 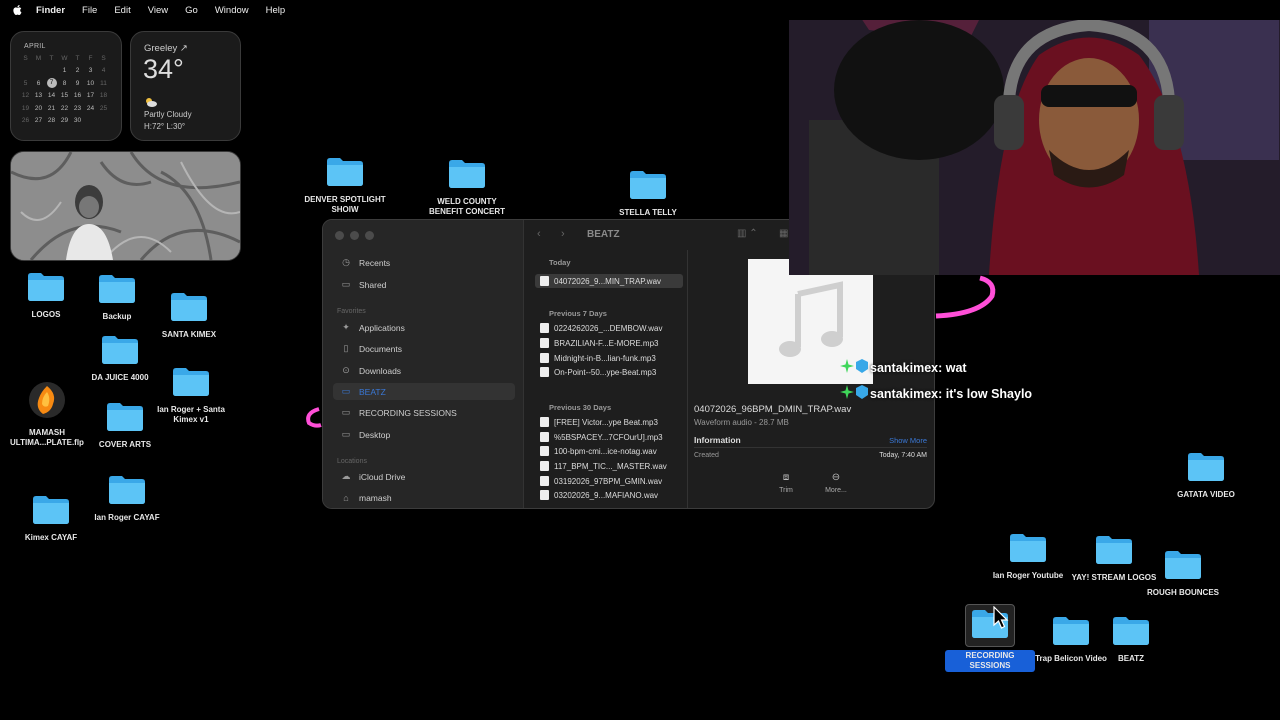 I want to click on file-item: 117_BPM_TIC..._MASTER.wav, so click(x=609, y=466).